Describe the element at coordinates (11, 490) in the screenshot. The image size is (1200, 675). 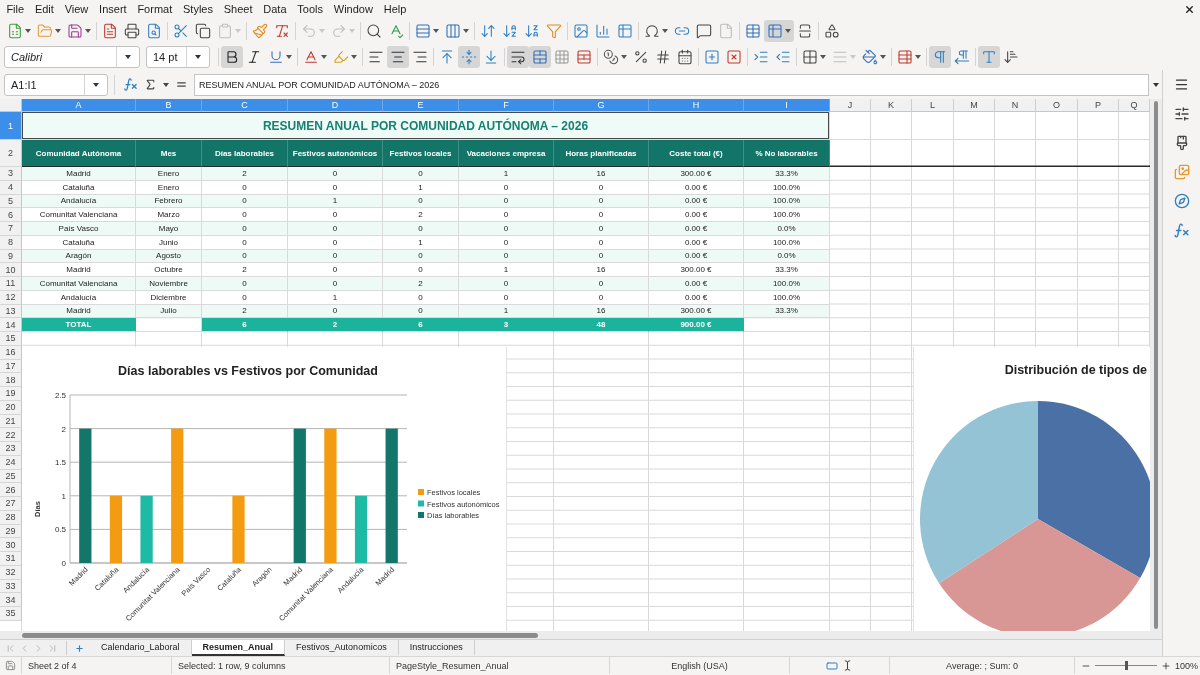
I see `row-header: 26` at that location.